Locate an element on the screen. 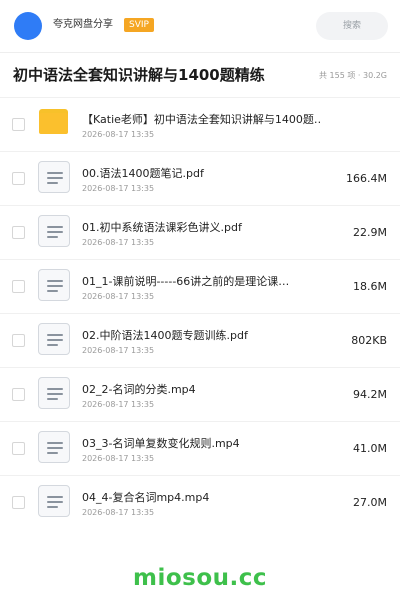 The width and height of the screenshot is (400, 600). file-size: 22.9M is located at coordinates (370, 232).